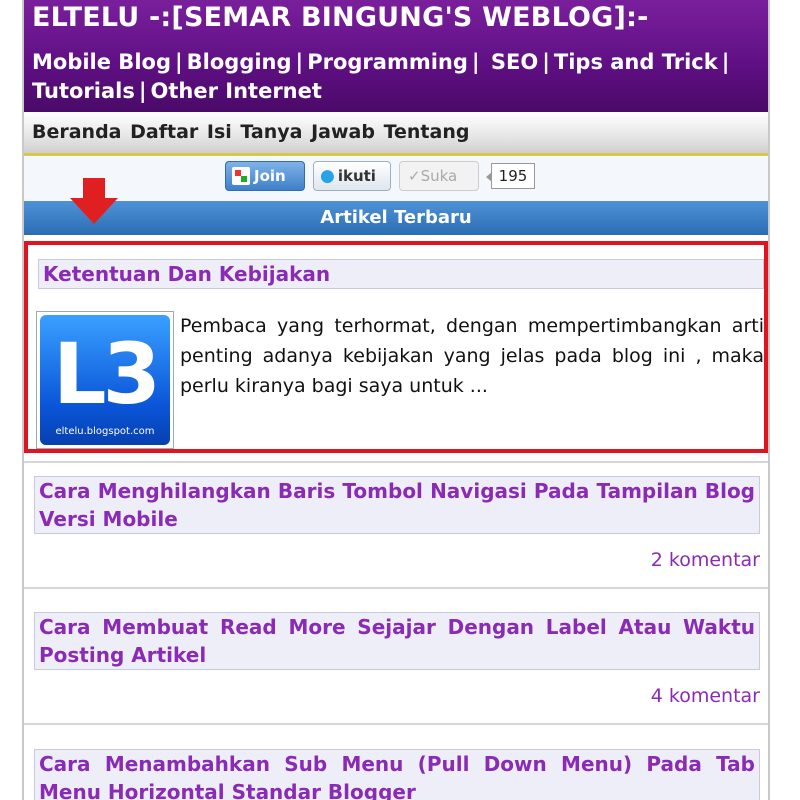 The height and width of the screenshot is (800, 800). I want to click on checkmark-icon: ✓, so click(414, 176).